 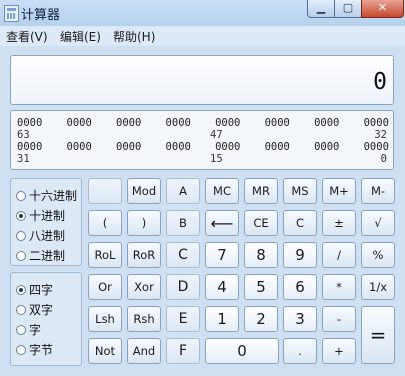 I want to click on radio-label: 二进制, so click(x=47, y=256).